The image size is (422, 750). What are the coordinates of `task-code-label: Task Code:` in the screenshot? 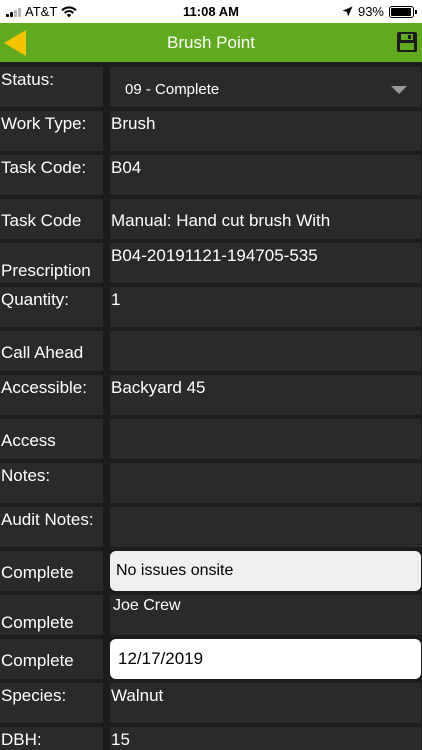 It's located at (51, 175).